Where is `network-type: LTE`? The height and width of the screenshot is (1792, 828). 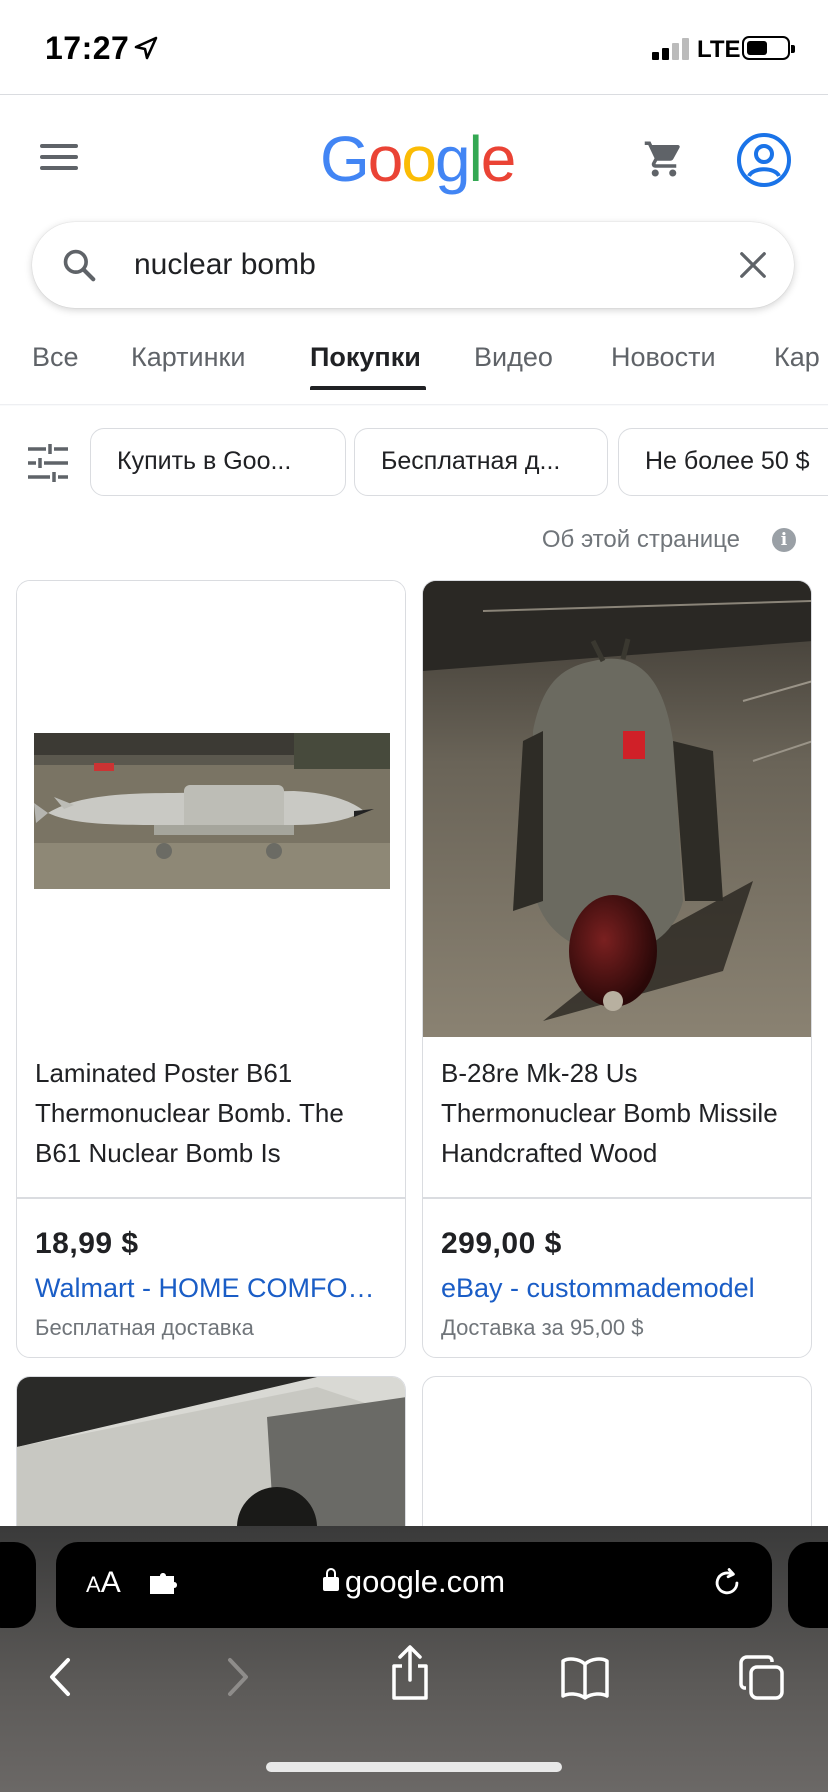 network-type: LTE is located at coordinates (719, 49).